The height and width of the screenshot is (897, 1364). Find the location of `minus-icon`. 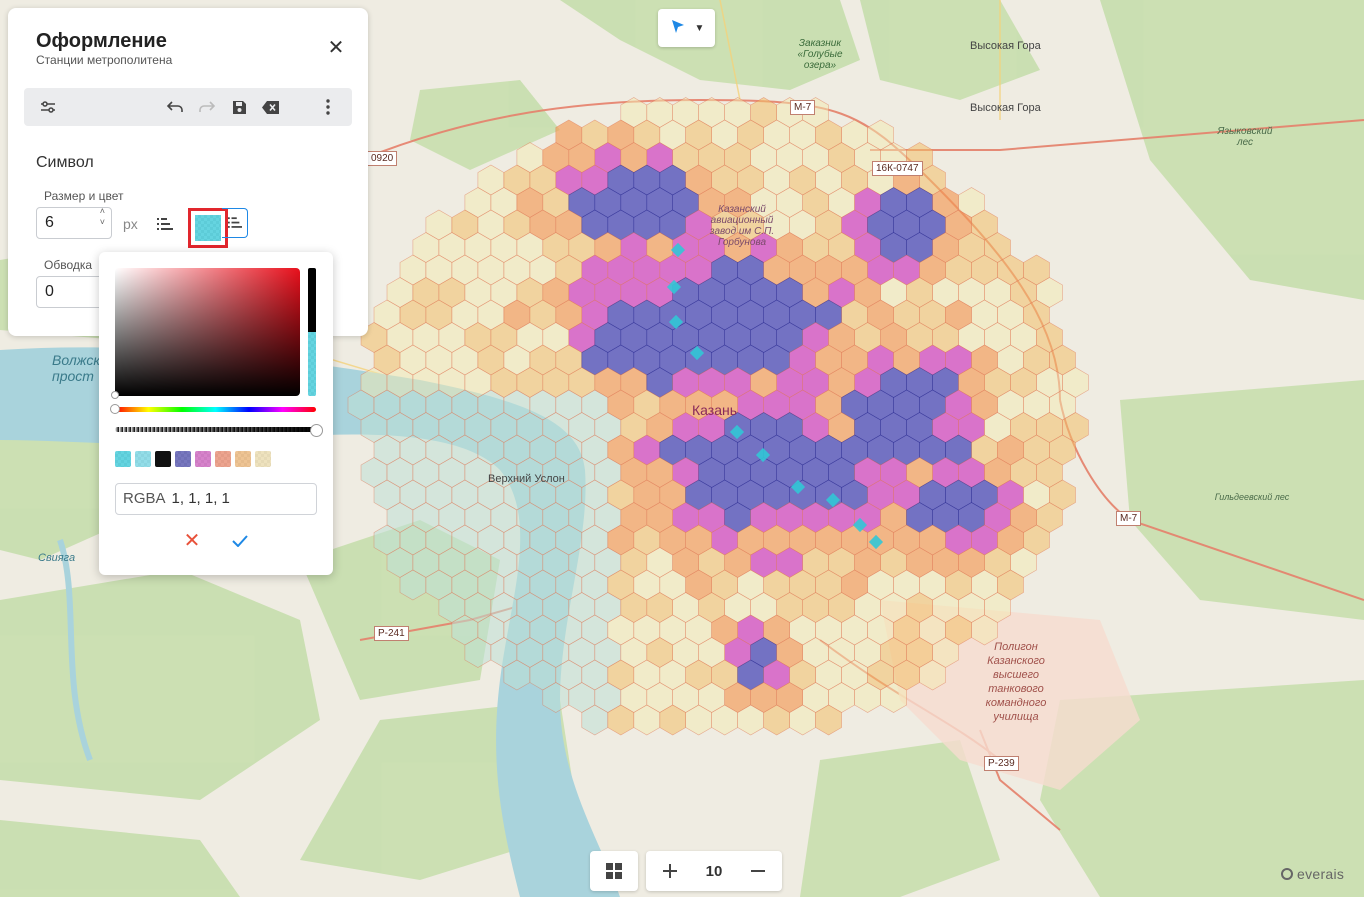

minus-icon is located at coordinates (758, 871).